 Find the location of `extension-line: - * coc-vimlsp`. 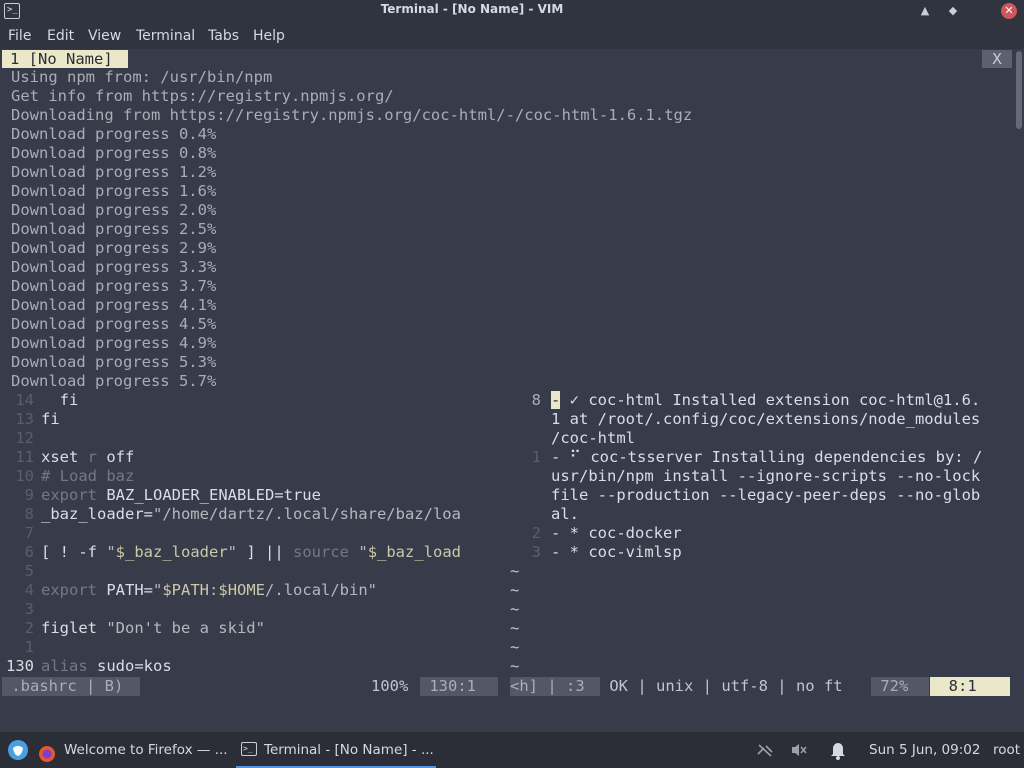

extension-line: - * coc-vimlsp is located at coordinates (616, 552).